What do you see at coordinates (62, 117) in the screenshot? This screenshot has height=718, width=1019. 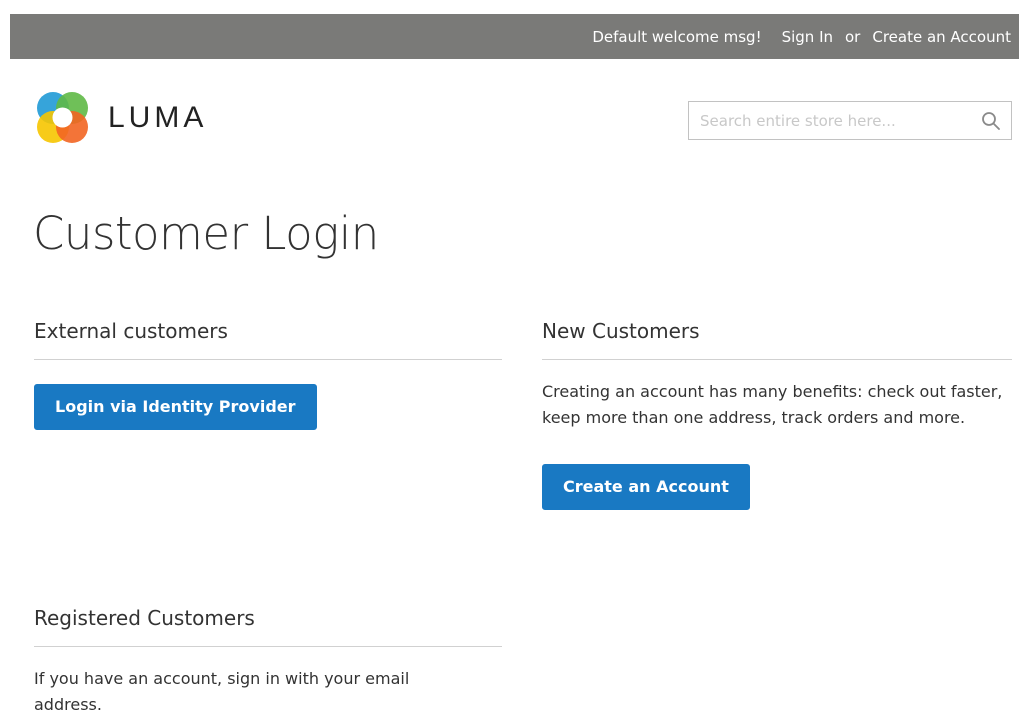 I see `luma-logo-icon` at bounding box center [62, 117].